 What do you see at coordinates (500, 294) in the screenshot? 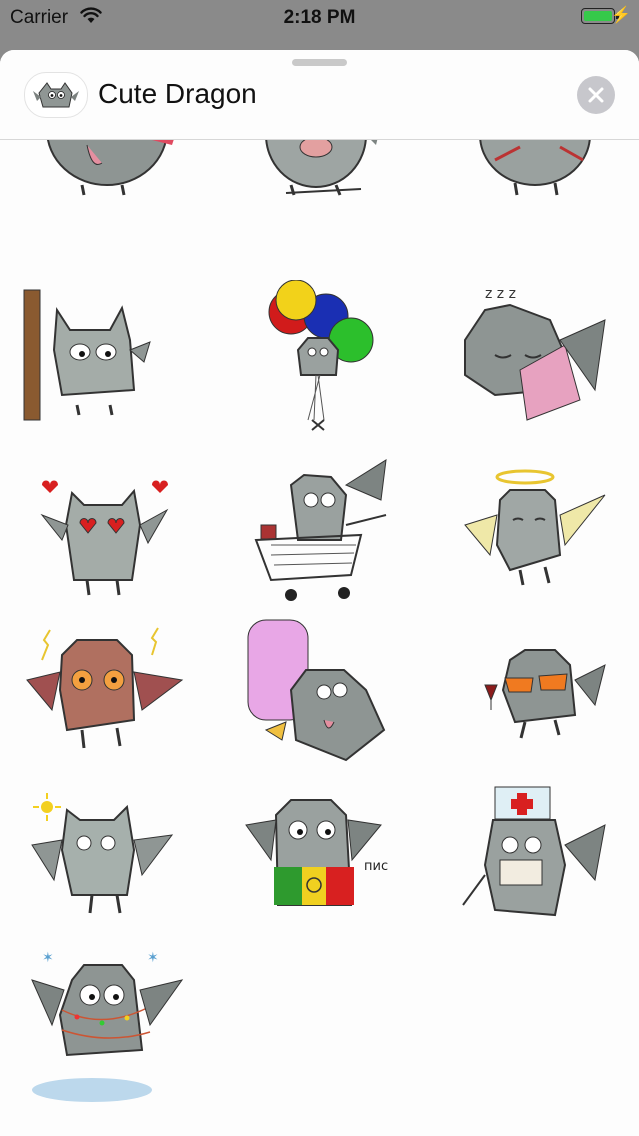
I see `svg-text: z z z` at bounding box center [500, 294].